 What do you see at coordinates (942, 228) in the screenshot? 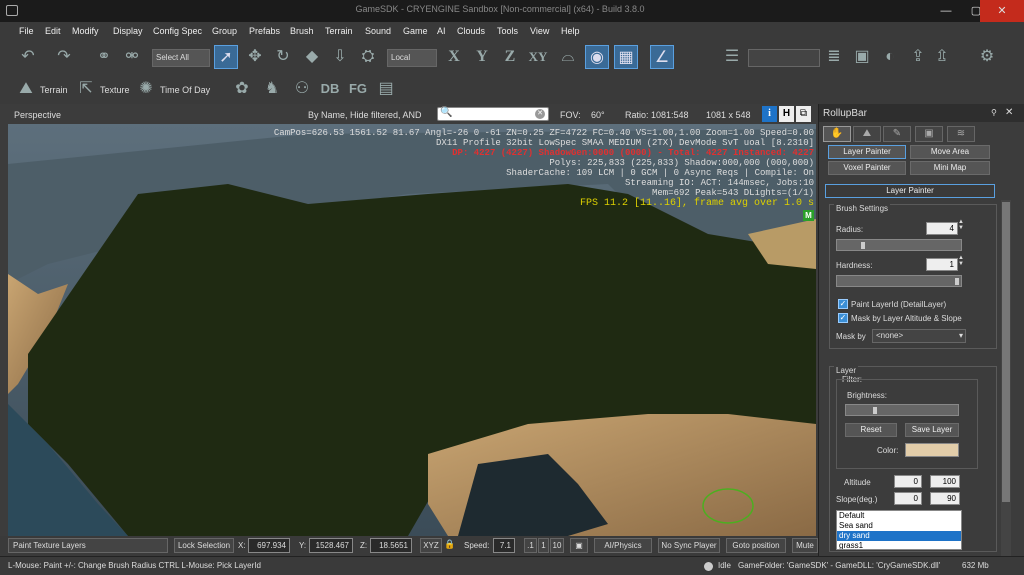
I see `radius-input: 4` at bounding box center [942, 228].